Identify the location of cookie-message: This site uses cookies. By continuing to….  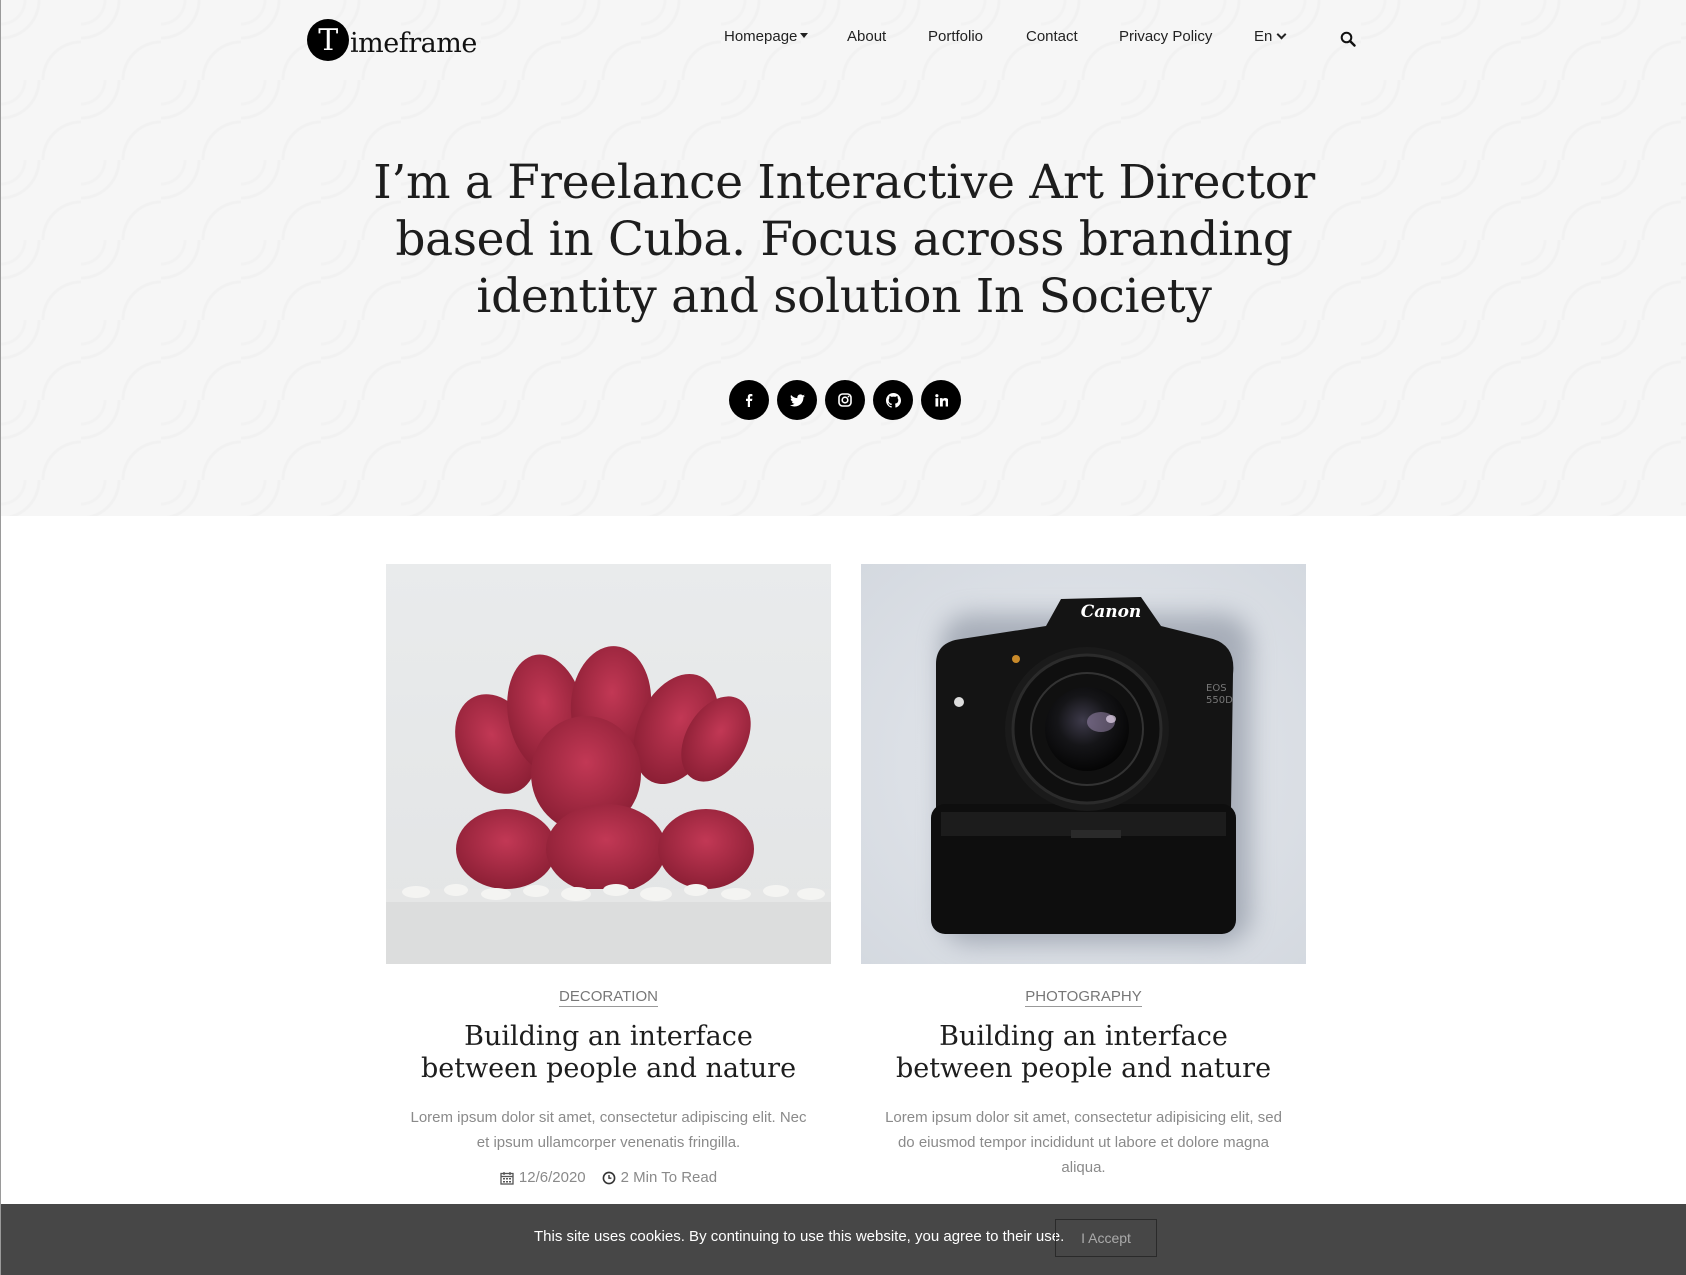
(799, 1236).